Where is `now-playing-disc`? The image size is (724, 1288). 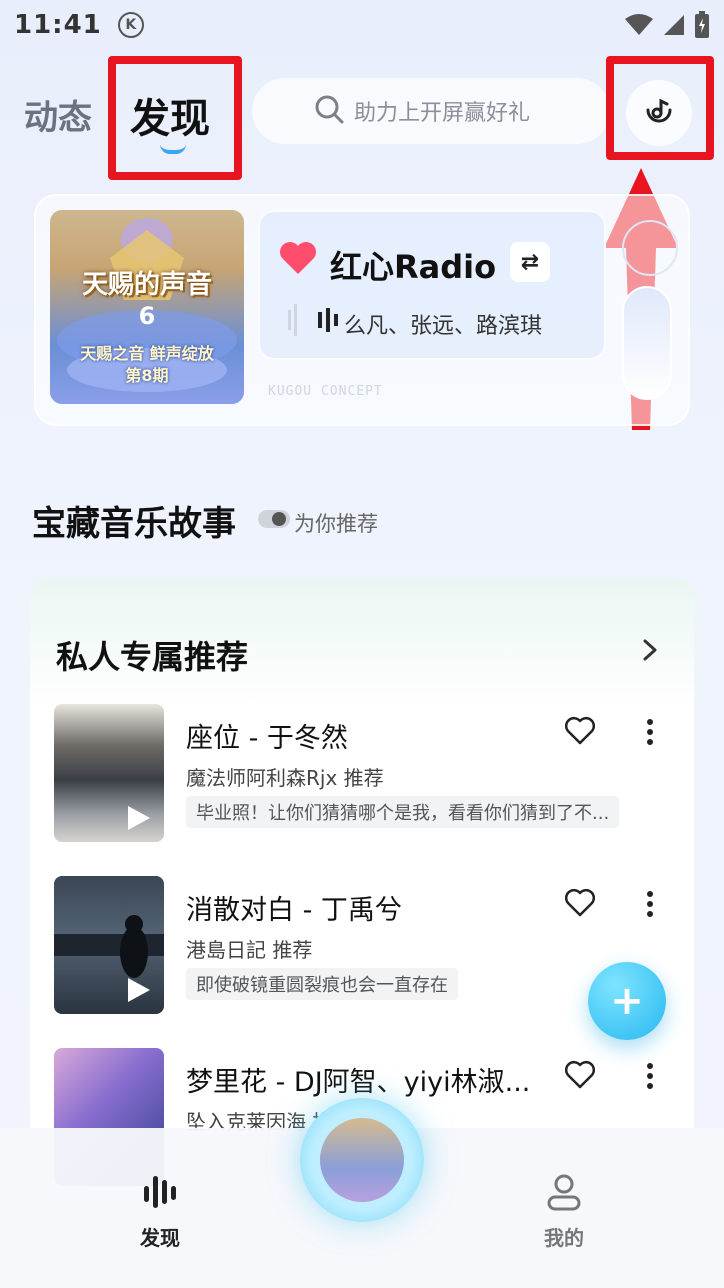 now-playing-disc is located at coordinates (362, 1160).